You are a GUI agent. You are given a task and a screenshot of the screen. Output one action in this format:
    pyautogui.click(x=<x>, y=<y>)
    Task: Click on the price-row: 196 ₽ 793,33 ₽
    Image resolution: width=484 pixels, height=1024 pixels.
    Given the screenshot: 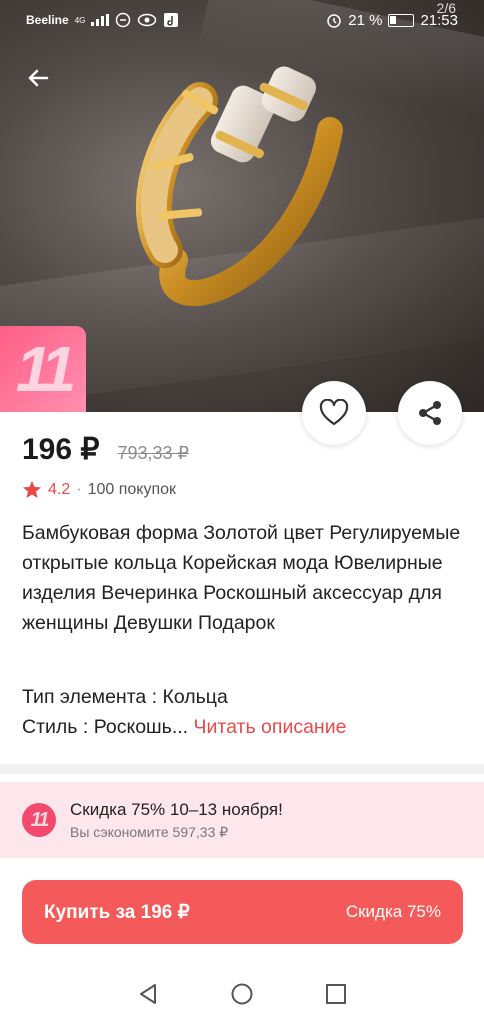 What is the action you would take?
    pyautogui.click(x=105, y=449)
    